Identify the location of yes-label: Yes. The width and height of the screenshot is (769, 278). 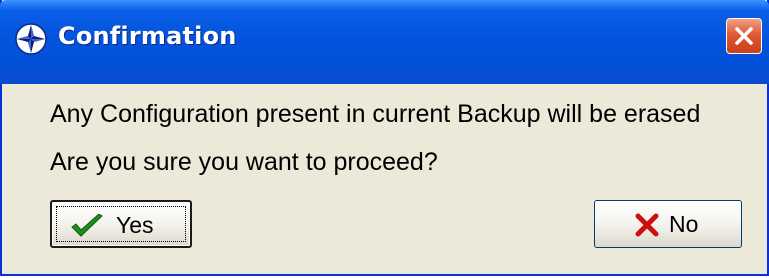
(135, 225).